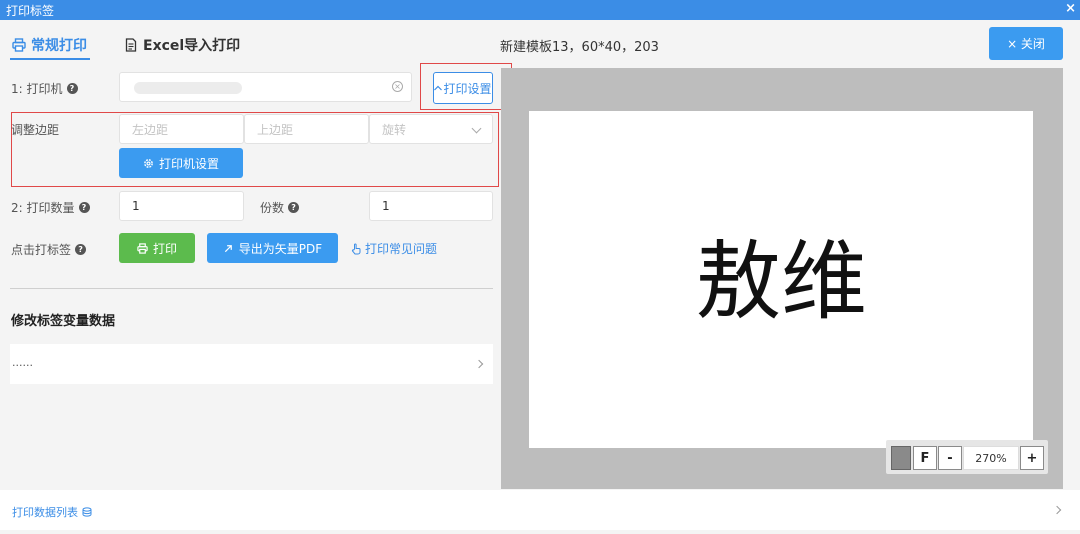 This screenshot has height=534, width=1080. Describe the element at coordinates (50, 59) in the screenshot. I see `active-tab-indicator` at that location.